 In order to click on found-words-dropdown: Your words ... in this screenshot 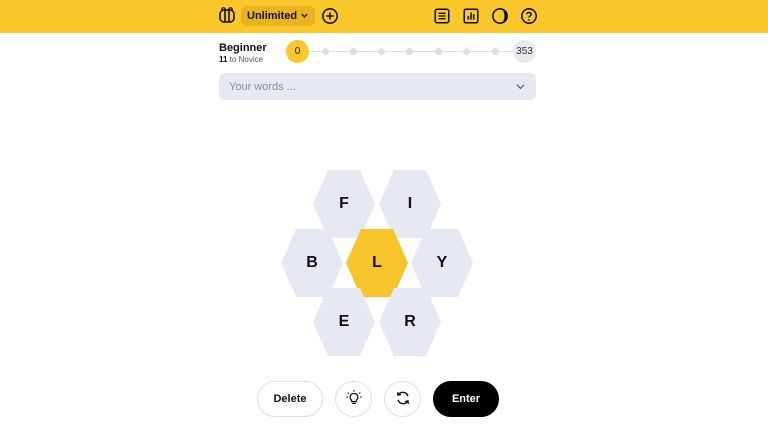, I will do `click(377, 86)`.